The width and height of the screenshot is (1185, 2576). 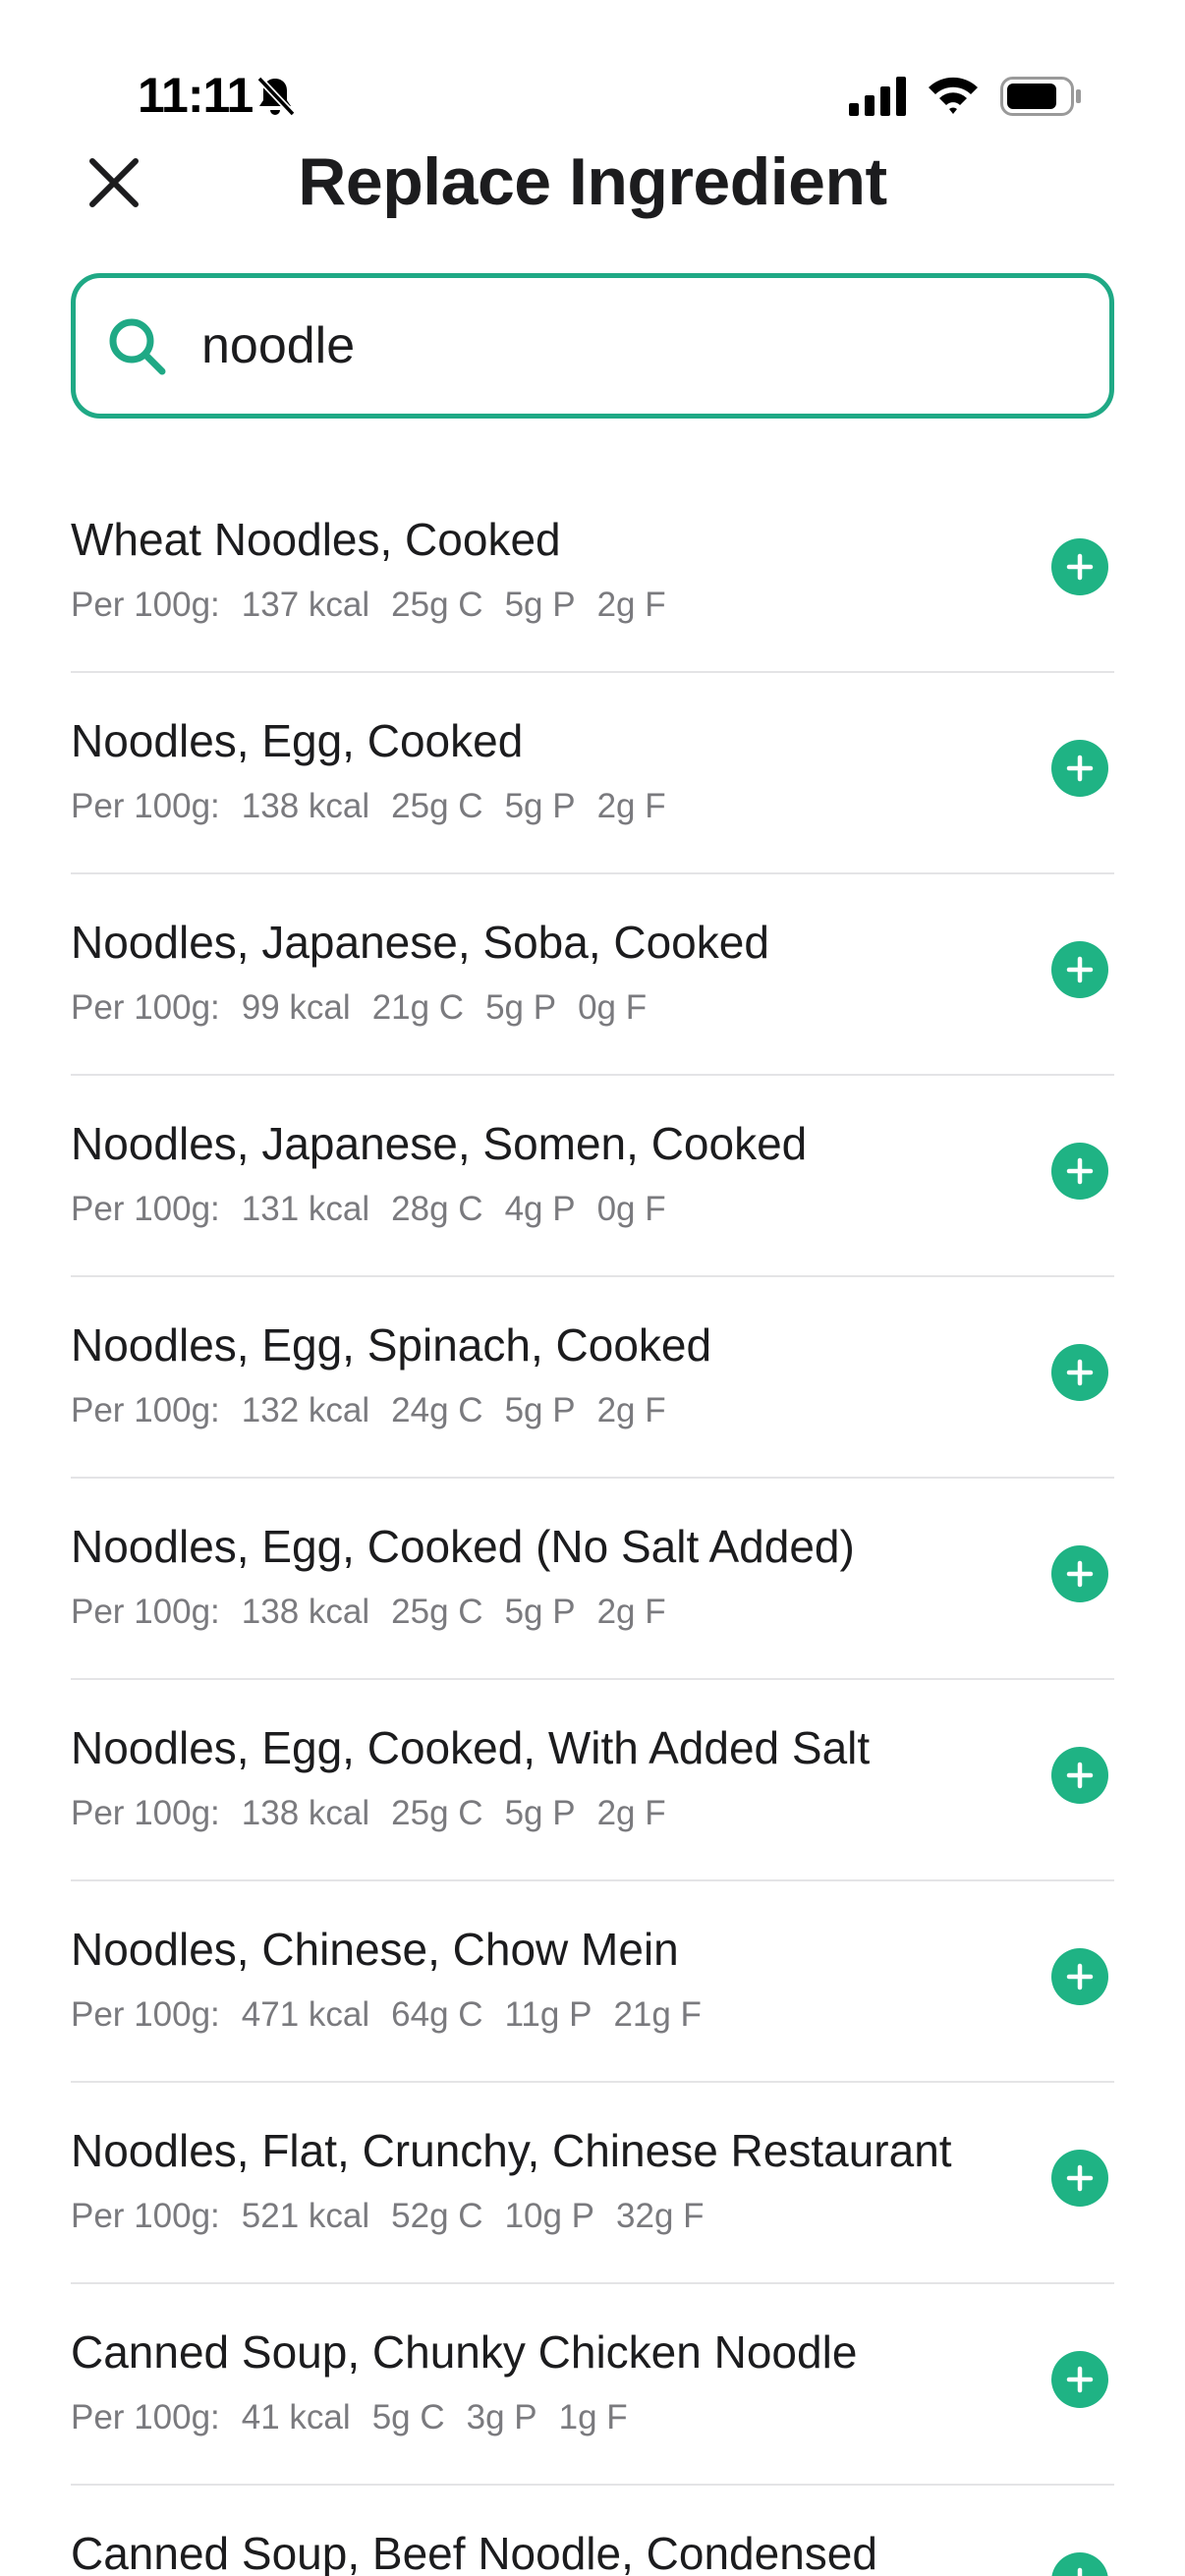 I want to click on ingredient-name: Noodles, Egg, Cooked, With Added Salt, so click(x=471, y=1747).